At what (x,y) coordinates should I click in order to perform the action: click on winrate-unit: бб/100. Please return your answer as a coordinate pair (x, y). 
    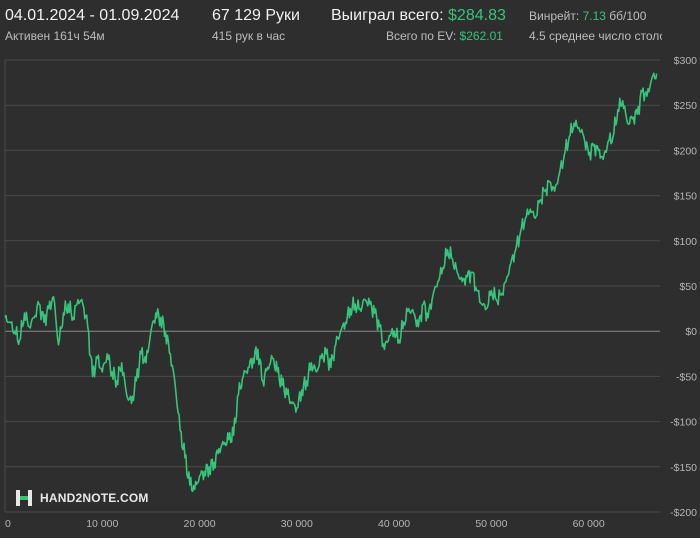
    Looking at the image, I should click on (628, 16).